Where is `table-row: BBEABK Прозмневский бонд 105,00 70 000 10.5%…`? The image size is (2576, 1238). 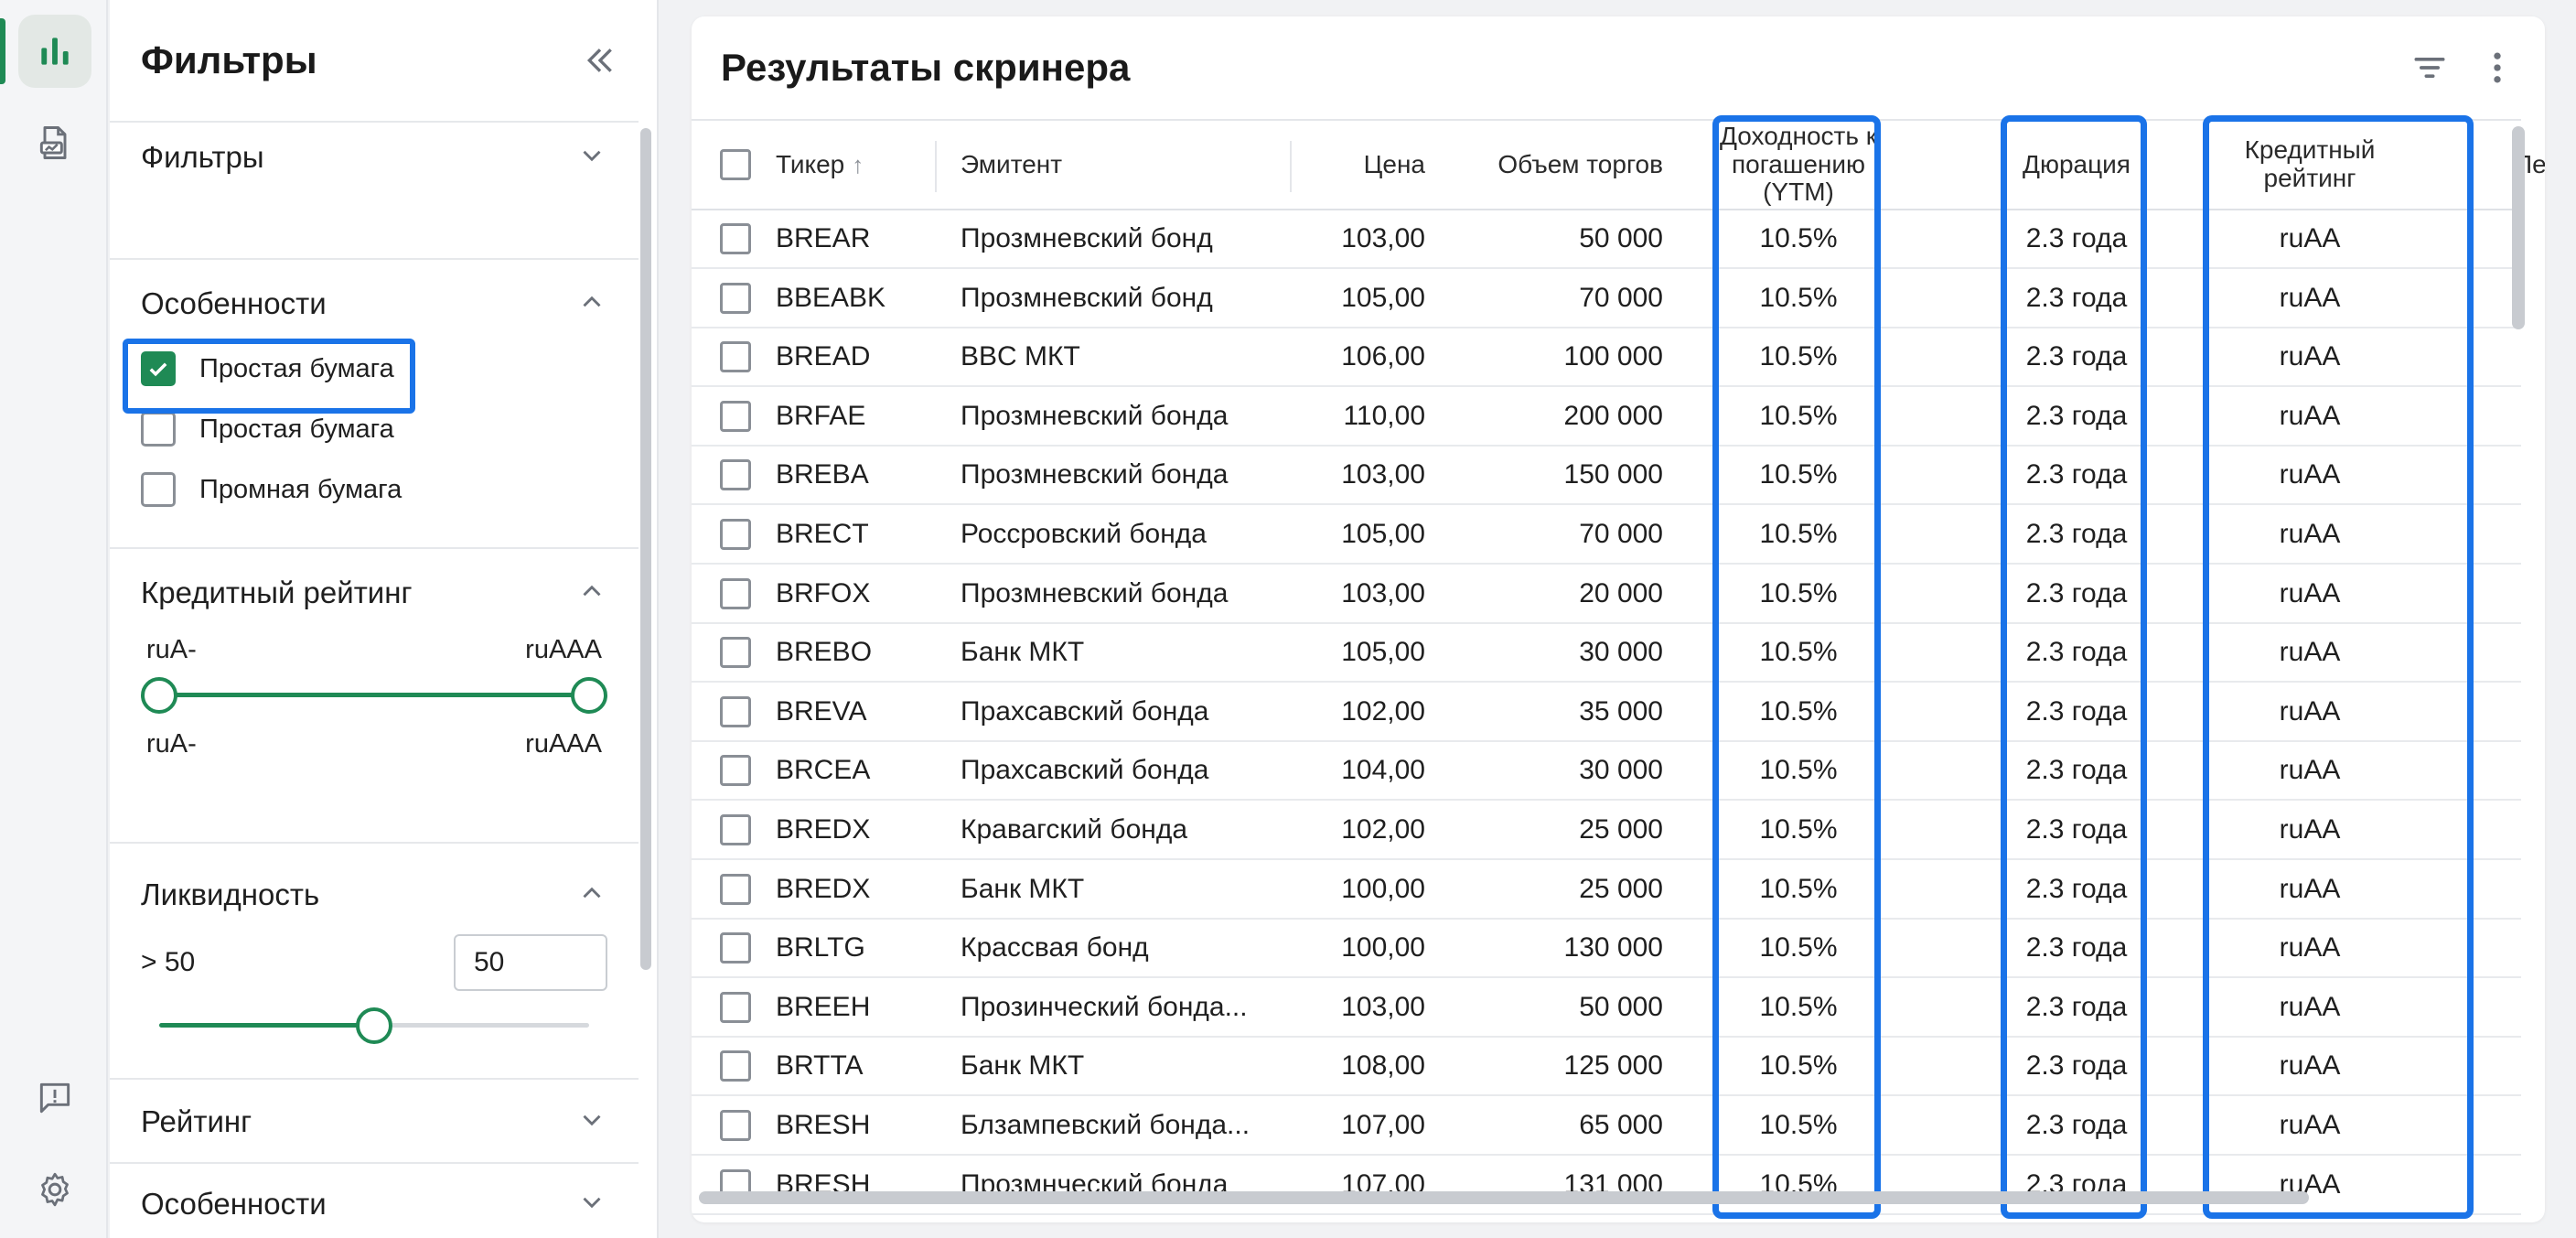 table-row: BBEABK Прозмневский бонд 105,00 70 000 10.5%… is located at coordinates (1607, 299).